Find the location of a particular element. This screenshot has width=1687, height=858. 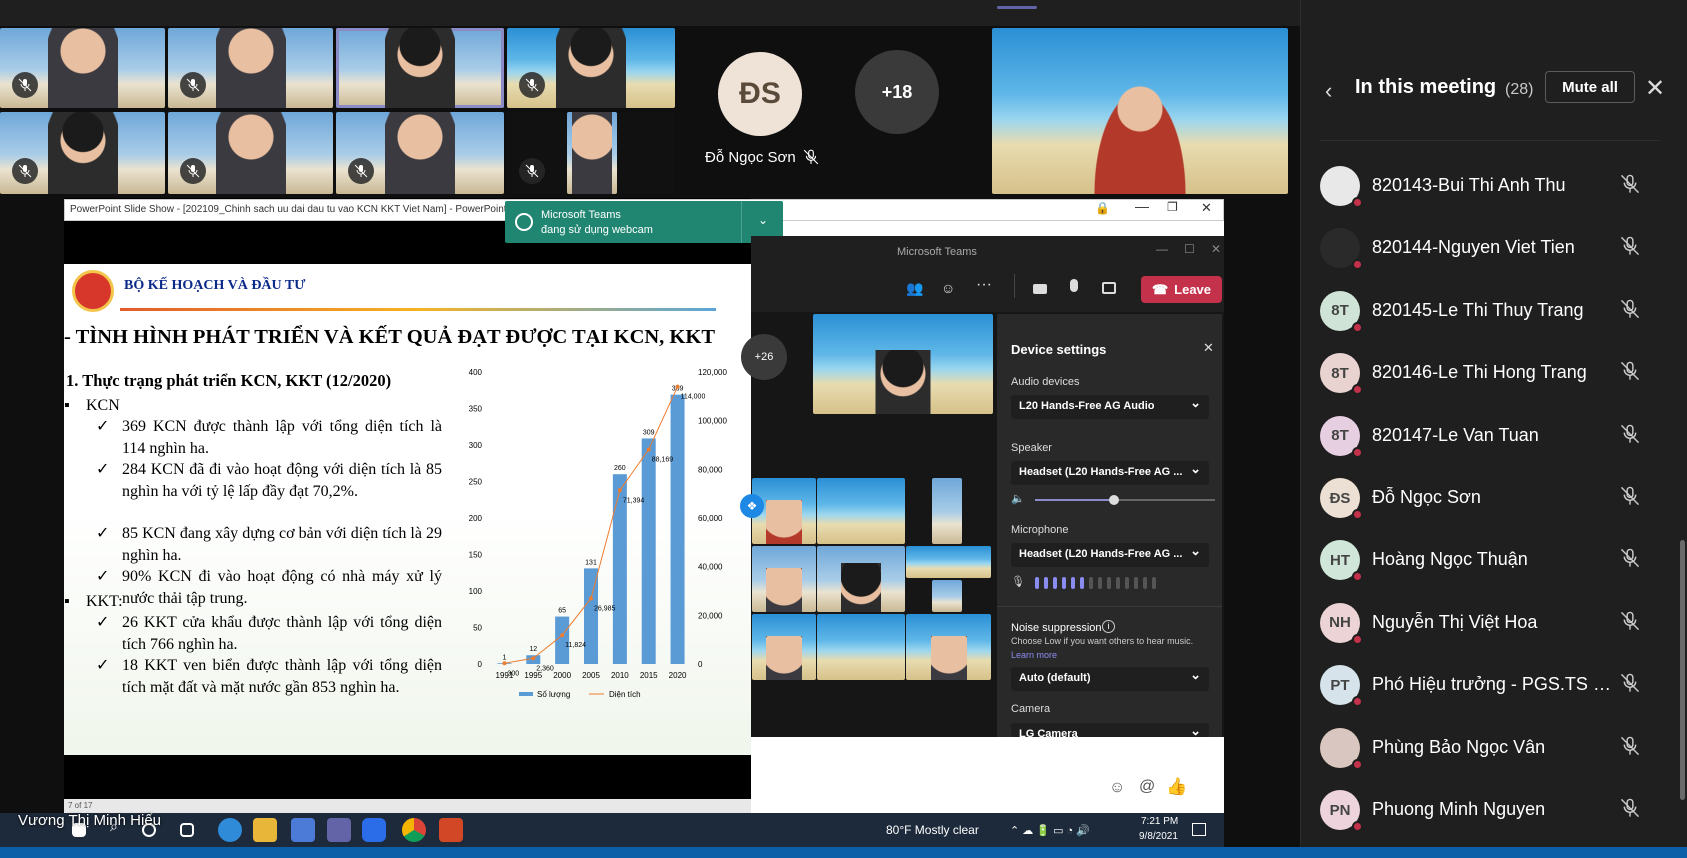

participant-avatar: ĐS is located at coordinates (760, 94).